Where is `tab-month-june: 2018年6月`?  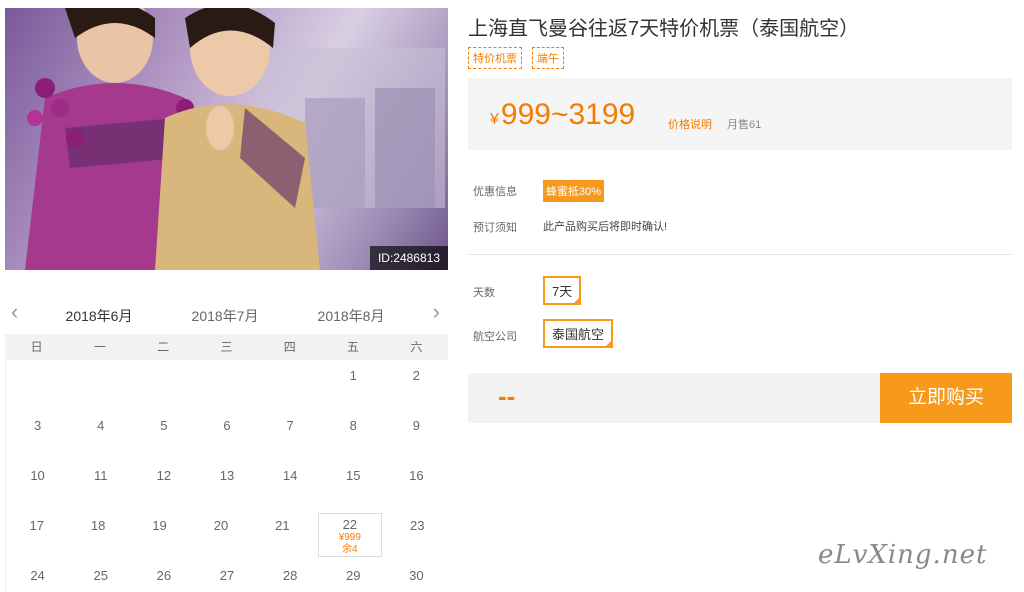
tab-month-june: 2018年6月 is located at coordinates (99, 321).